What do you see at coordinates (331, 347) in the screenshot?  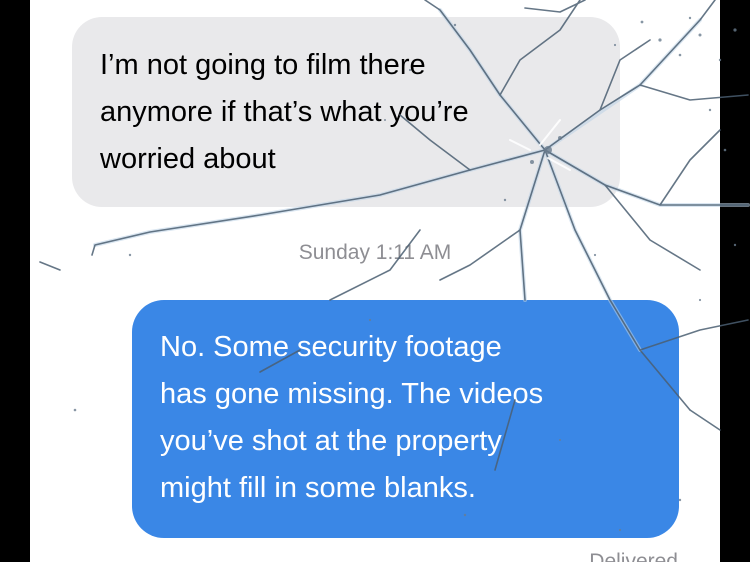 I see `message-text-line: No. Some security footage` at bounding box center [331, 347].